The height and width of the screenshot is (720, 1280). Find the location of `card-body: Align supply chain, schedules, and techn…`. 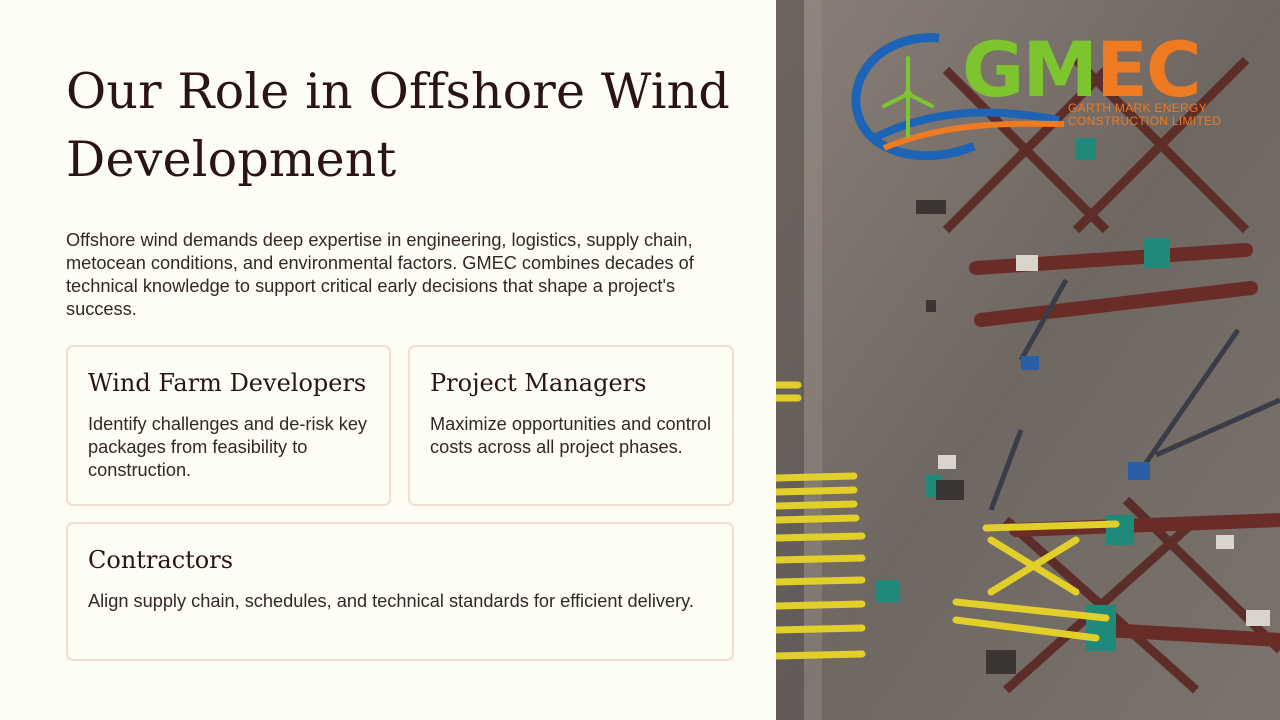

card-body: Align supply chain, schedules, and techn… is located at coordinates (391, 601).